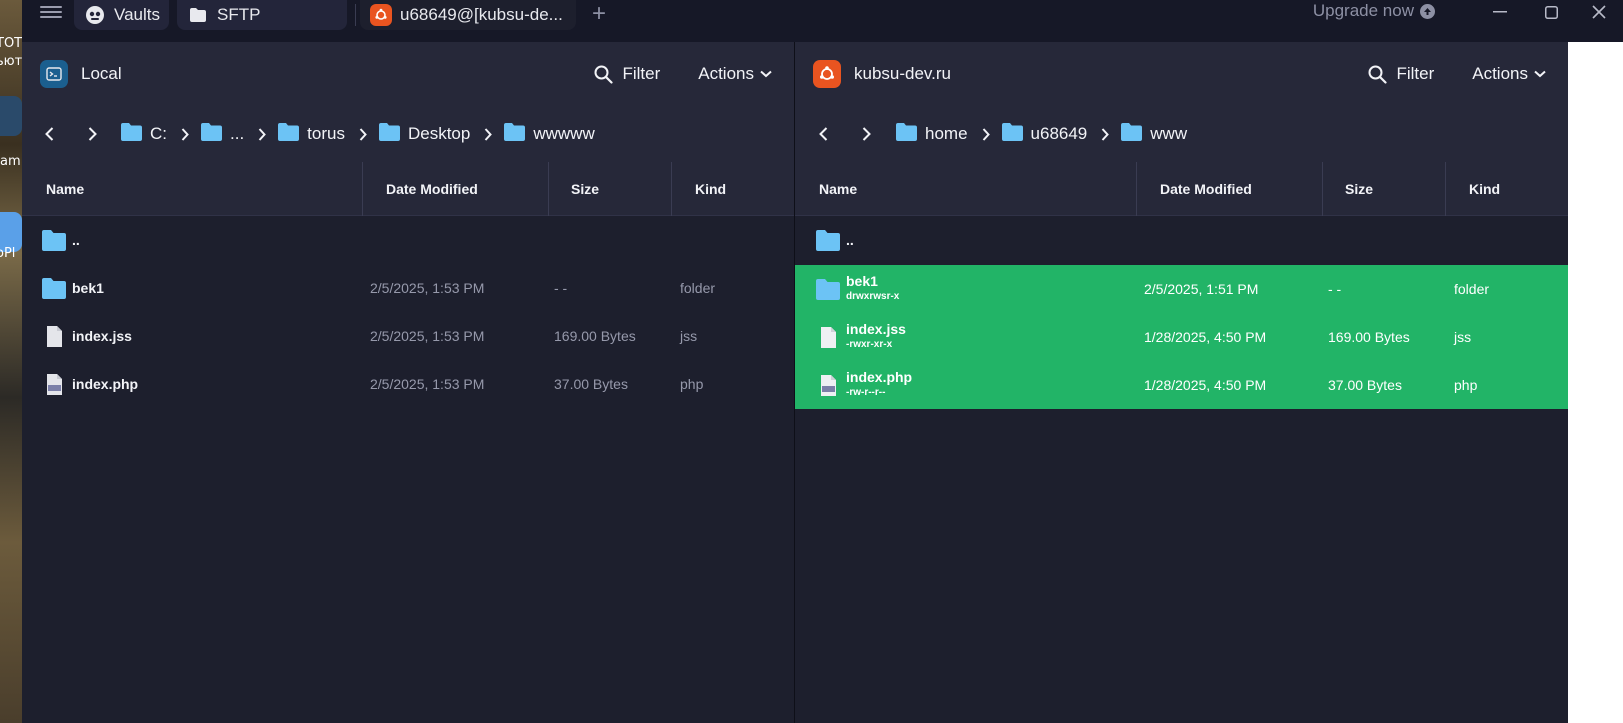  I want to click on new-tab-plus-icon: +, so click(599, 14).